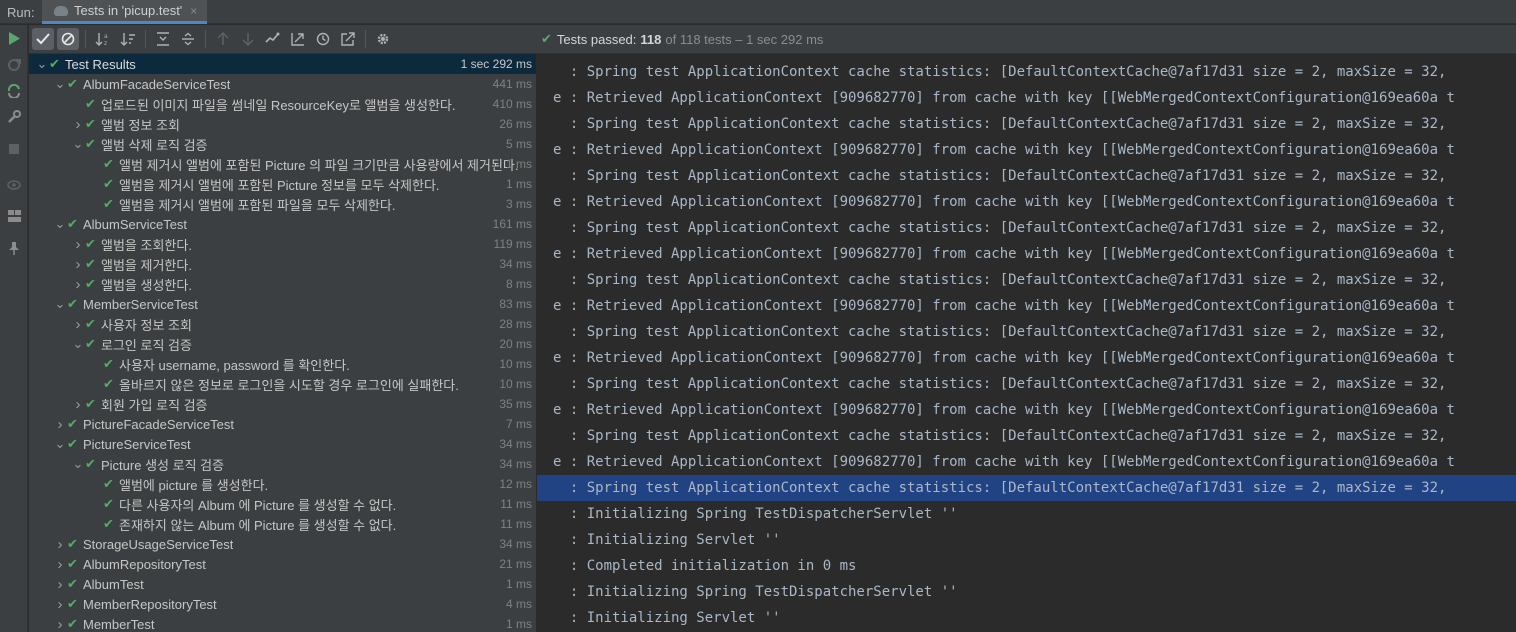 Image resolution: width=1516 pixels, height=632 pixels. I want to click on tree-row: ✔ 올바르지 않은 정보로 로그인을 시도할 경우 로그인에 실패한다. 10 ms, so click(282, 384).